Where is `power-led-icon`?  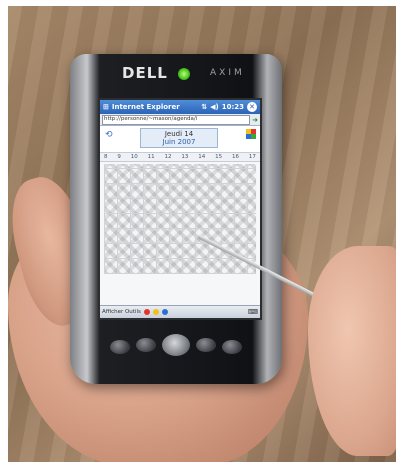
power-led-icon is located at coordinates (184, 74).